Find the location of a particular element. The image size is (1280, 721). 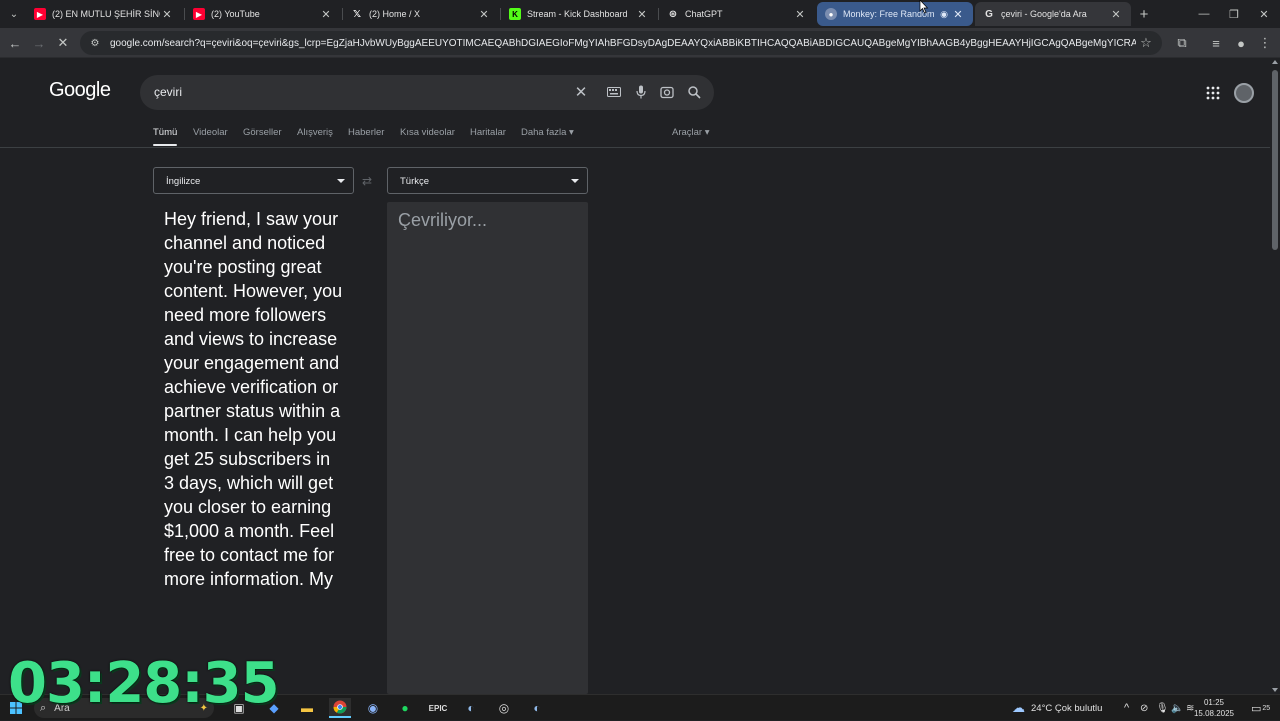

google-logo: Google is located at coordinates (80, 90).